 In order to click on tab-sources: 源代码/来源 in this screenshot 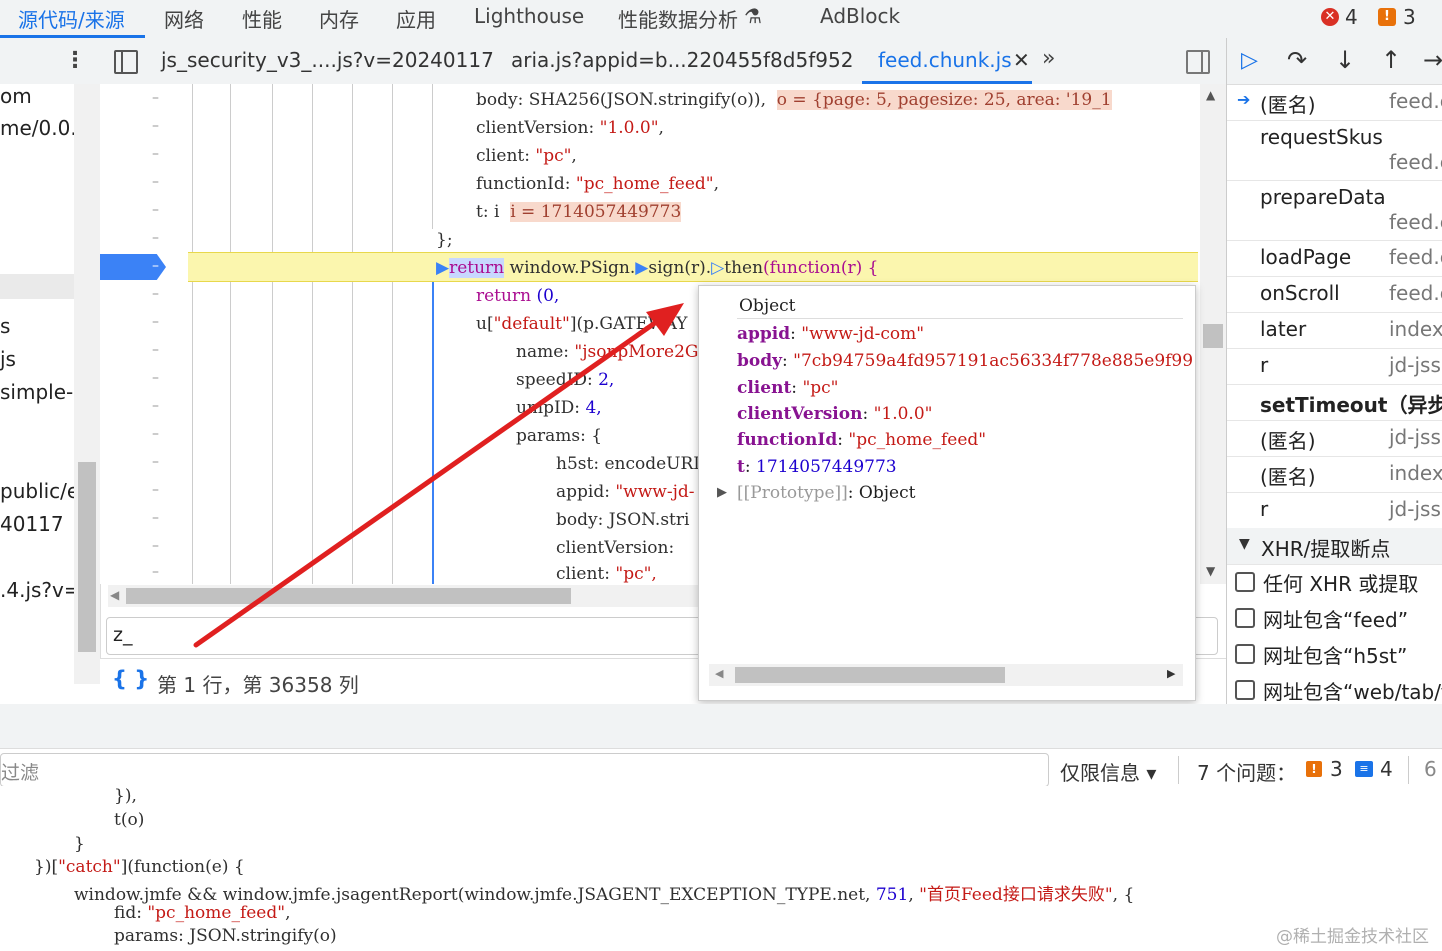, I will do `click(71, 18)`.